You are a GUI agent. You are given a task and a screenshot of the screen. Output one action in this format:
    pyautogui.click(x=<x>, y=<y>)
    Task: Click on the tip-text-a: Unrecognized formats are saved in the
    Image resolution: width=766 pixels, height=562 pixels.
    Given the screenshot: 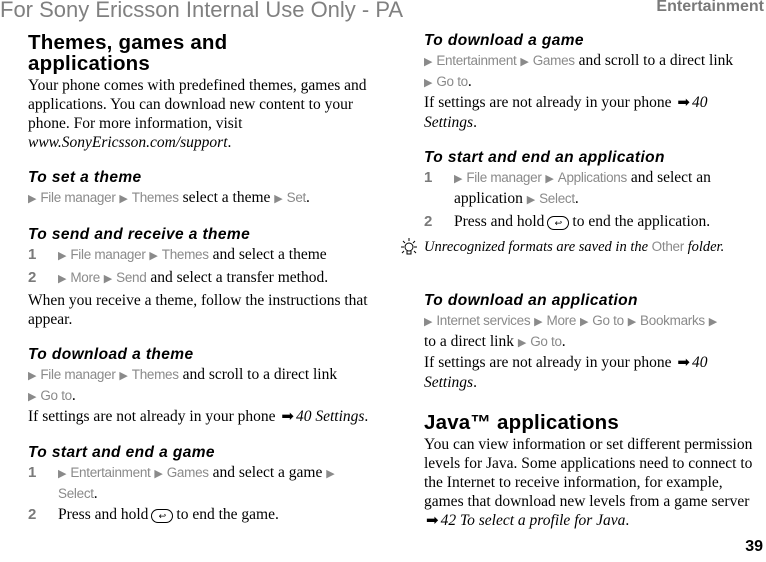 What is the action you would take?
    pyautogui.click(x=536, y=247)
    